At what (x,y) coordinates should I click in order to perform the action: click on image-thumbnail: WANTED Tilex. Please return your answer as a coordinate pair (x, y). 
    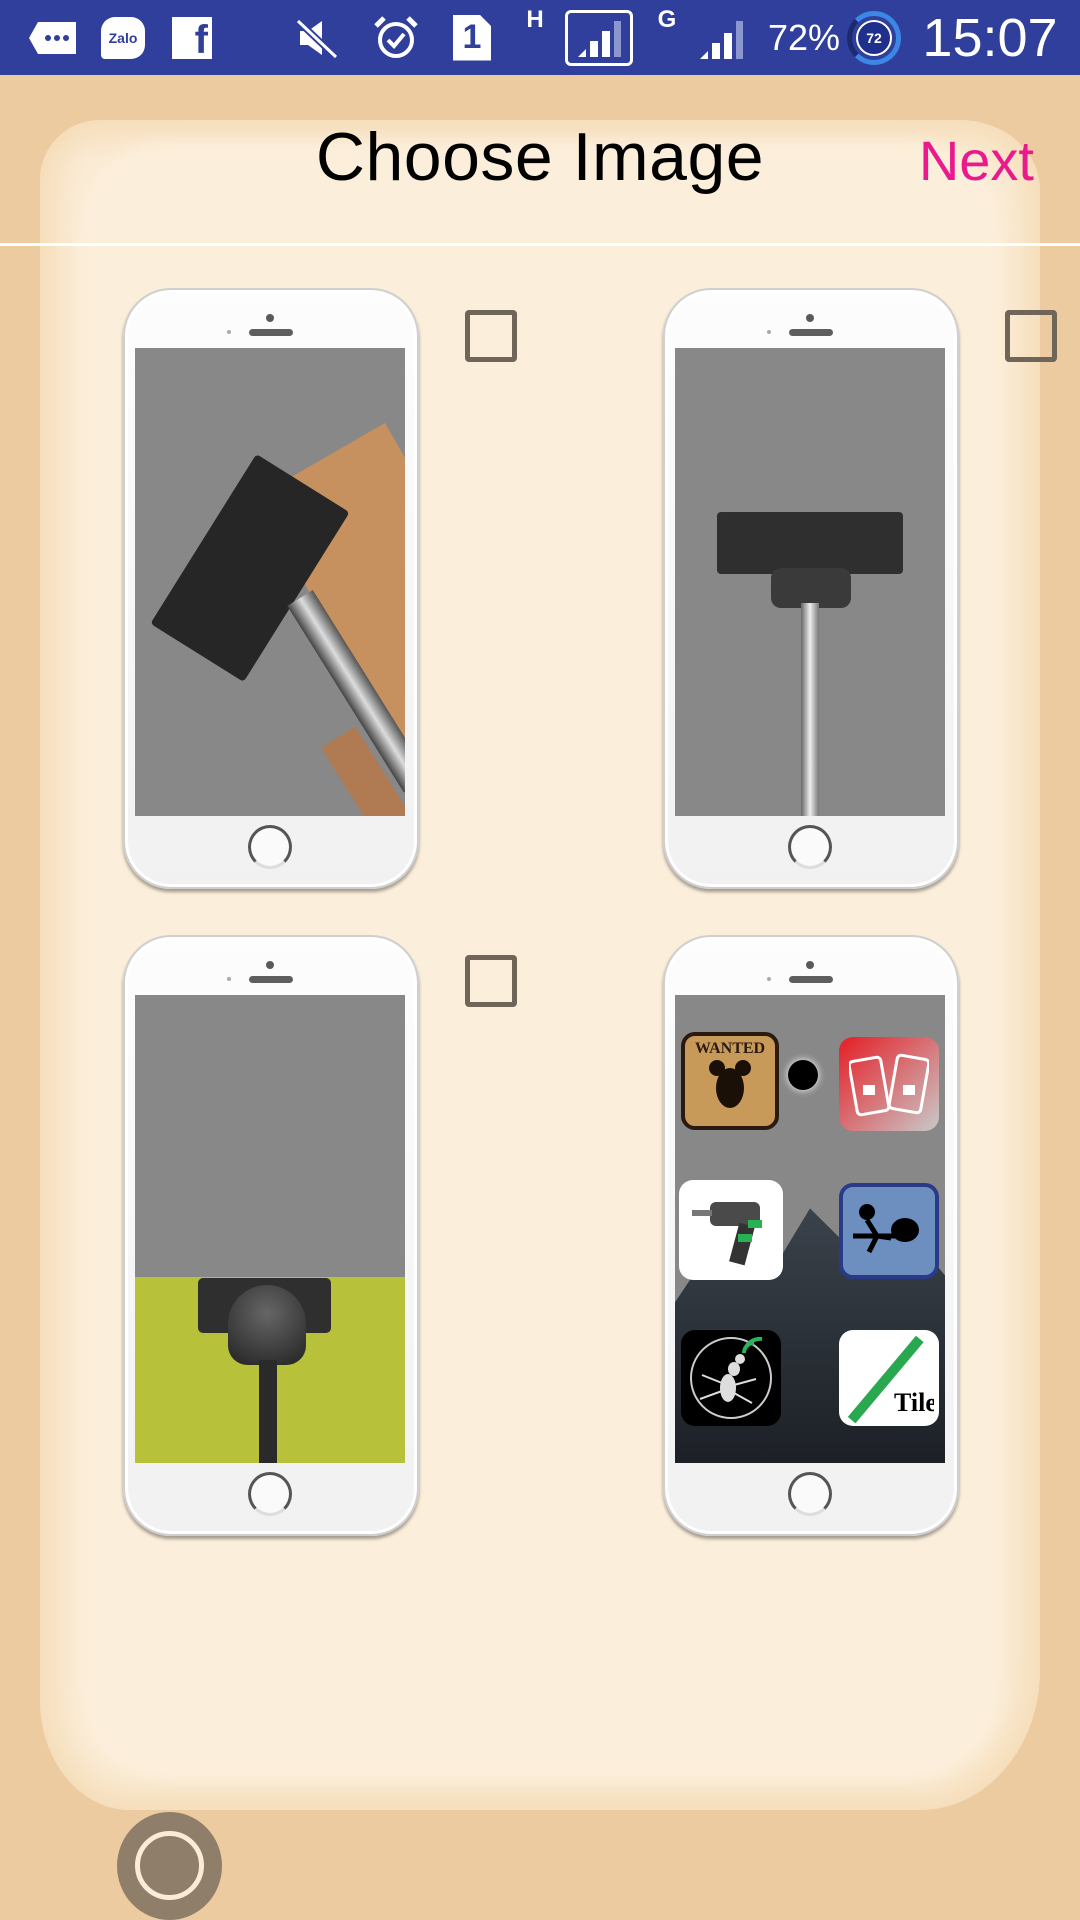
    Looking at the image, I should click on (810, 1229).